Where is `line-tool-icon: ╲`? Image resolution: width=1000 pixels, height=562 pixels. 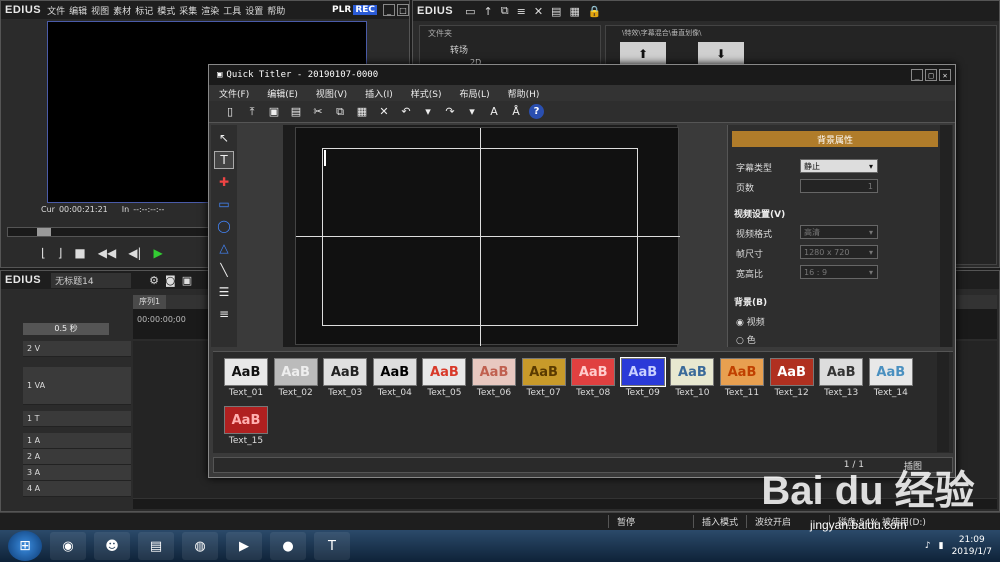
line-tool-icon: ╲ is located at coordinates (224, 270).